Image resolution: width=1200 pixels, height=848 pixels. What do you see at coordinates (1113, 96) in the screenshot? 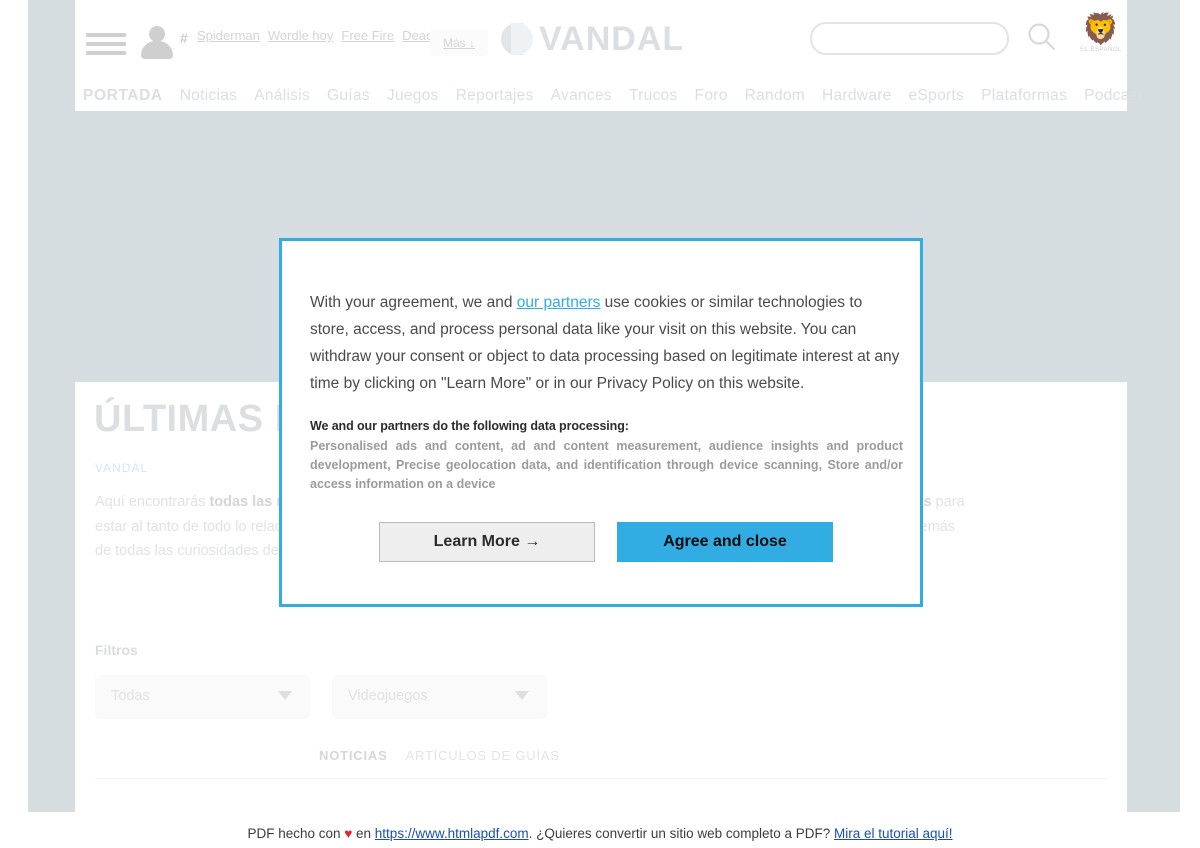
I see `nav-item-podcast: Podcast` at bounding box center [1113, 96].